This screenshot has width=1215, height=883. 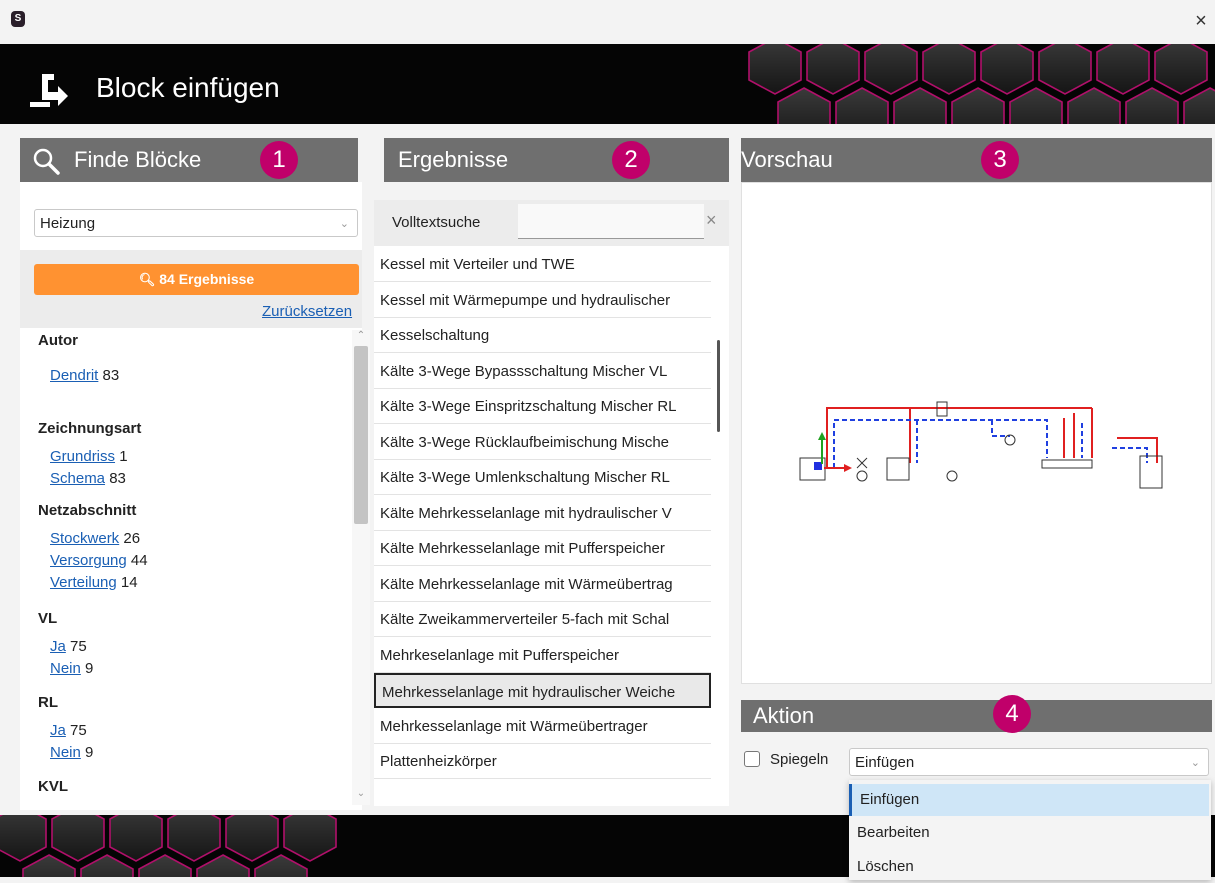 I want to click on result-item: Kessel mit Wärmepumpe und hydraulischer, so click(x=542, y=300).